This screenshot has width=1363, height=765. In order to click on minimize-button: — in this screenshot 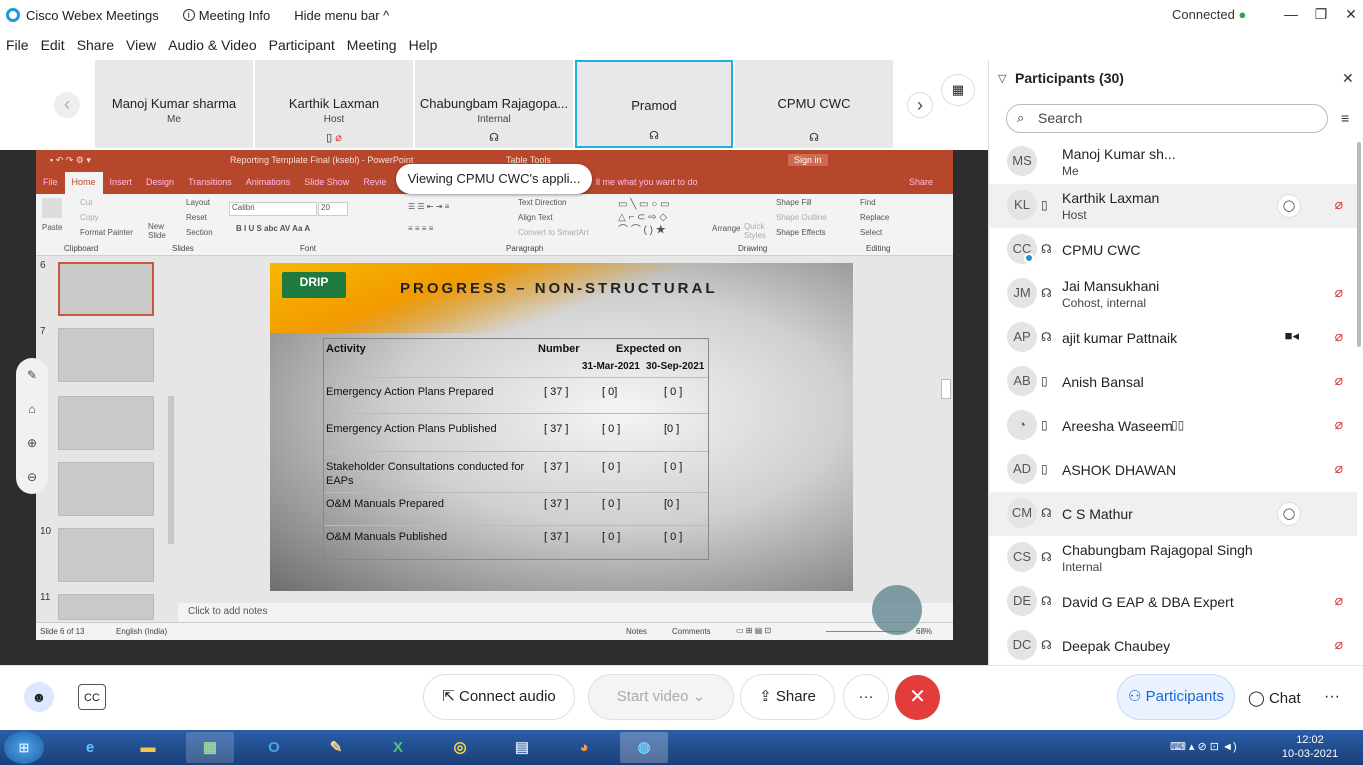, I will do `click(1291, 14)`.